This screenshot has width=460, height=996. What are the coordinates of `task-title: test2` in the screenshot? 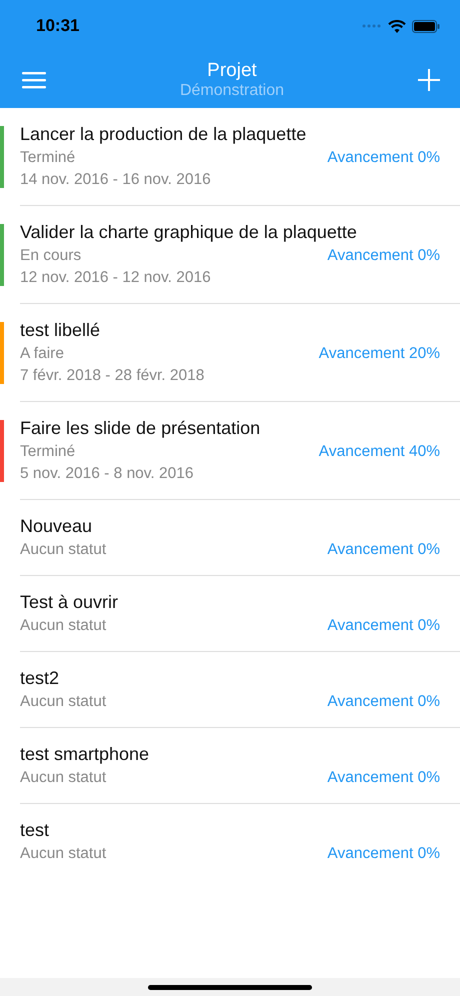 It's located at (40, 678).